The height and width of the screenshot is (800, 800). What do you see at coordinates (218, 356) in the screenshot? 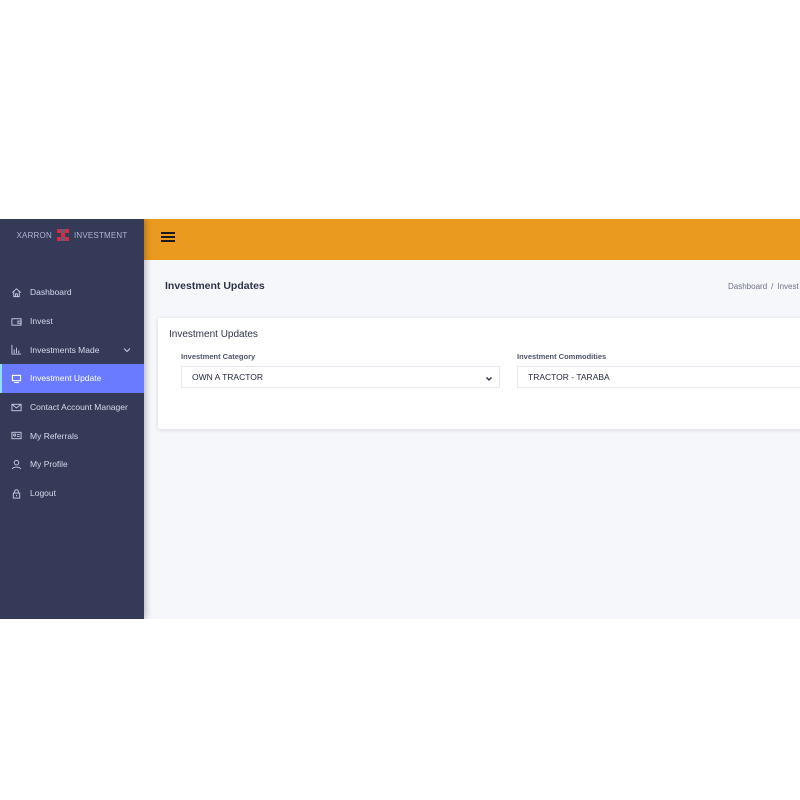
I see `investment-category-label: Investment Category` at bounding box center [218, 356].